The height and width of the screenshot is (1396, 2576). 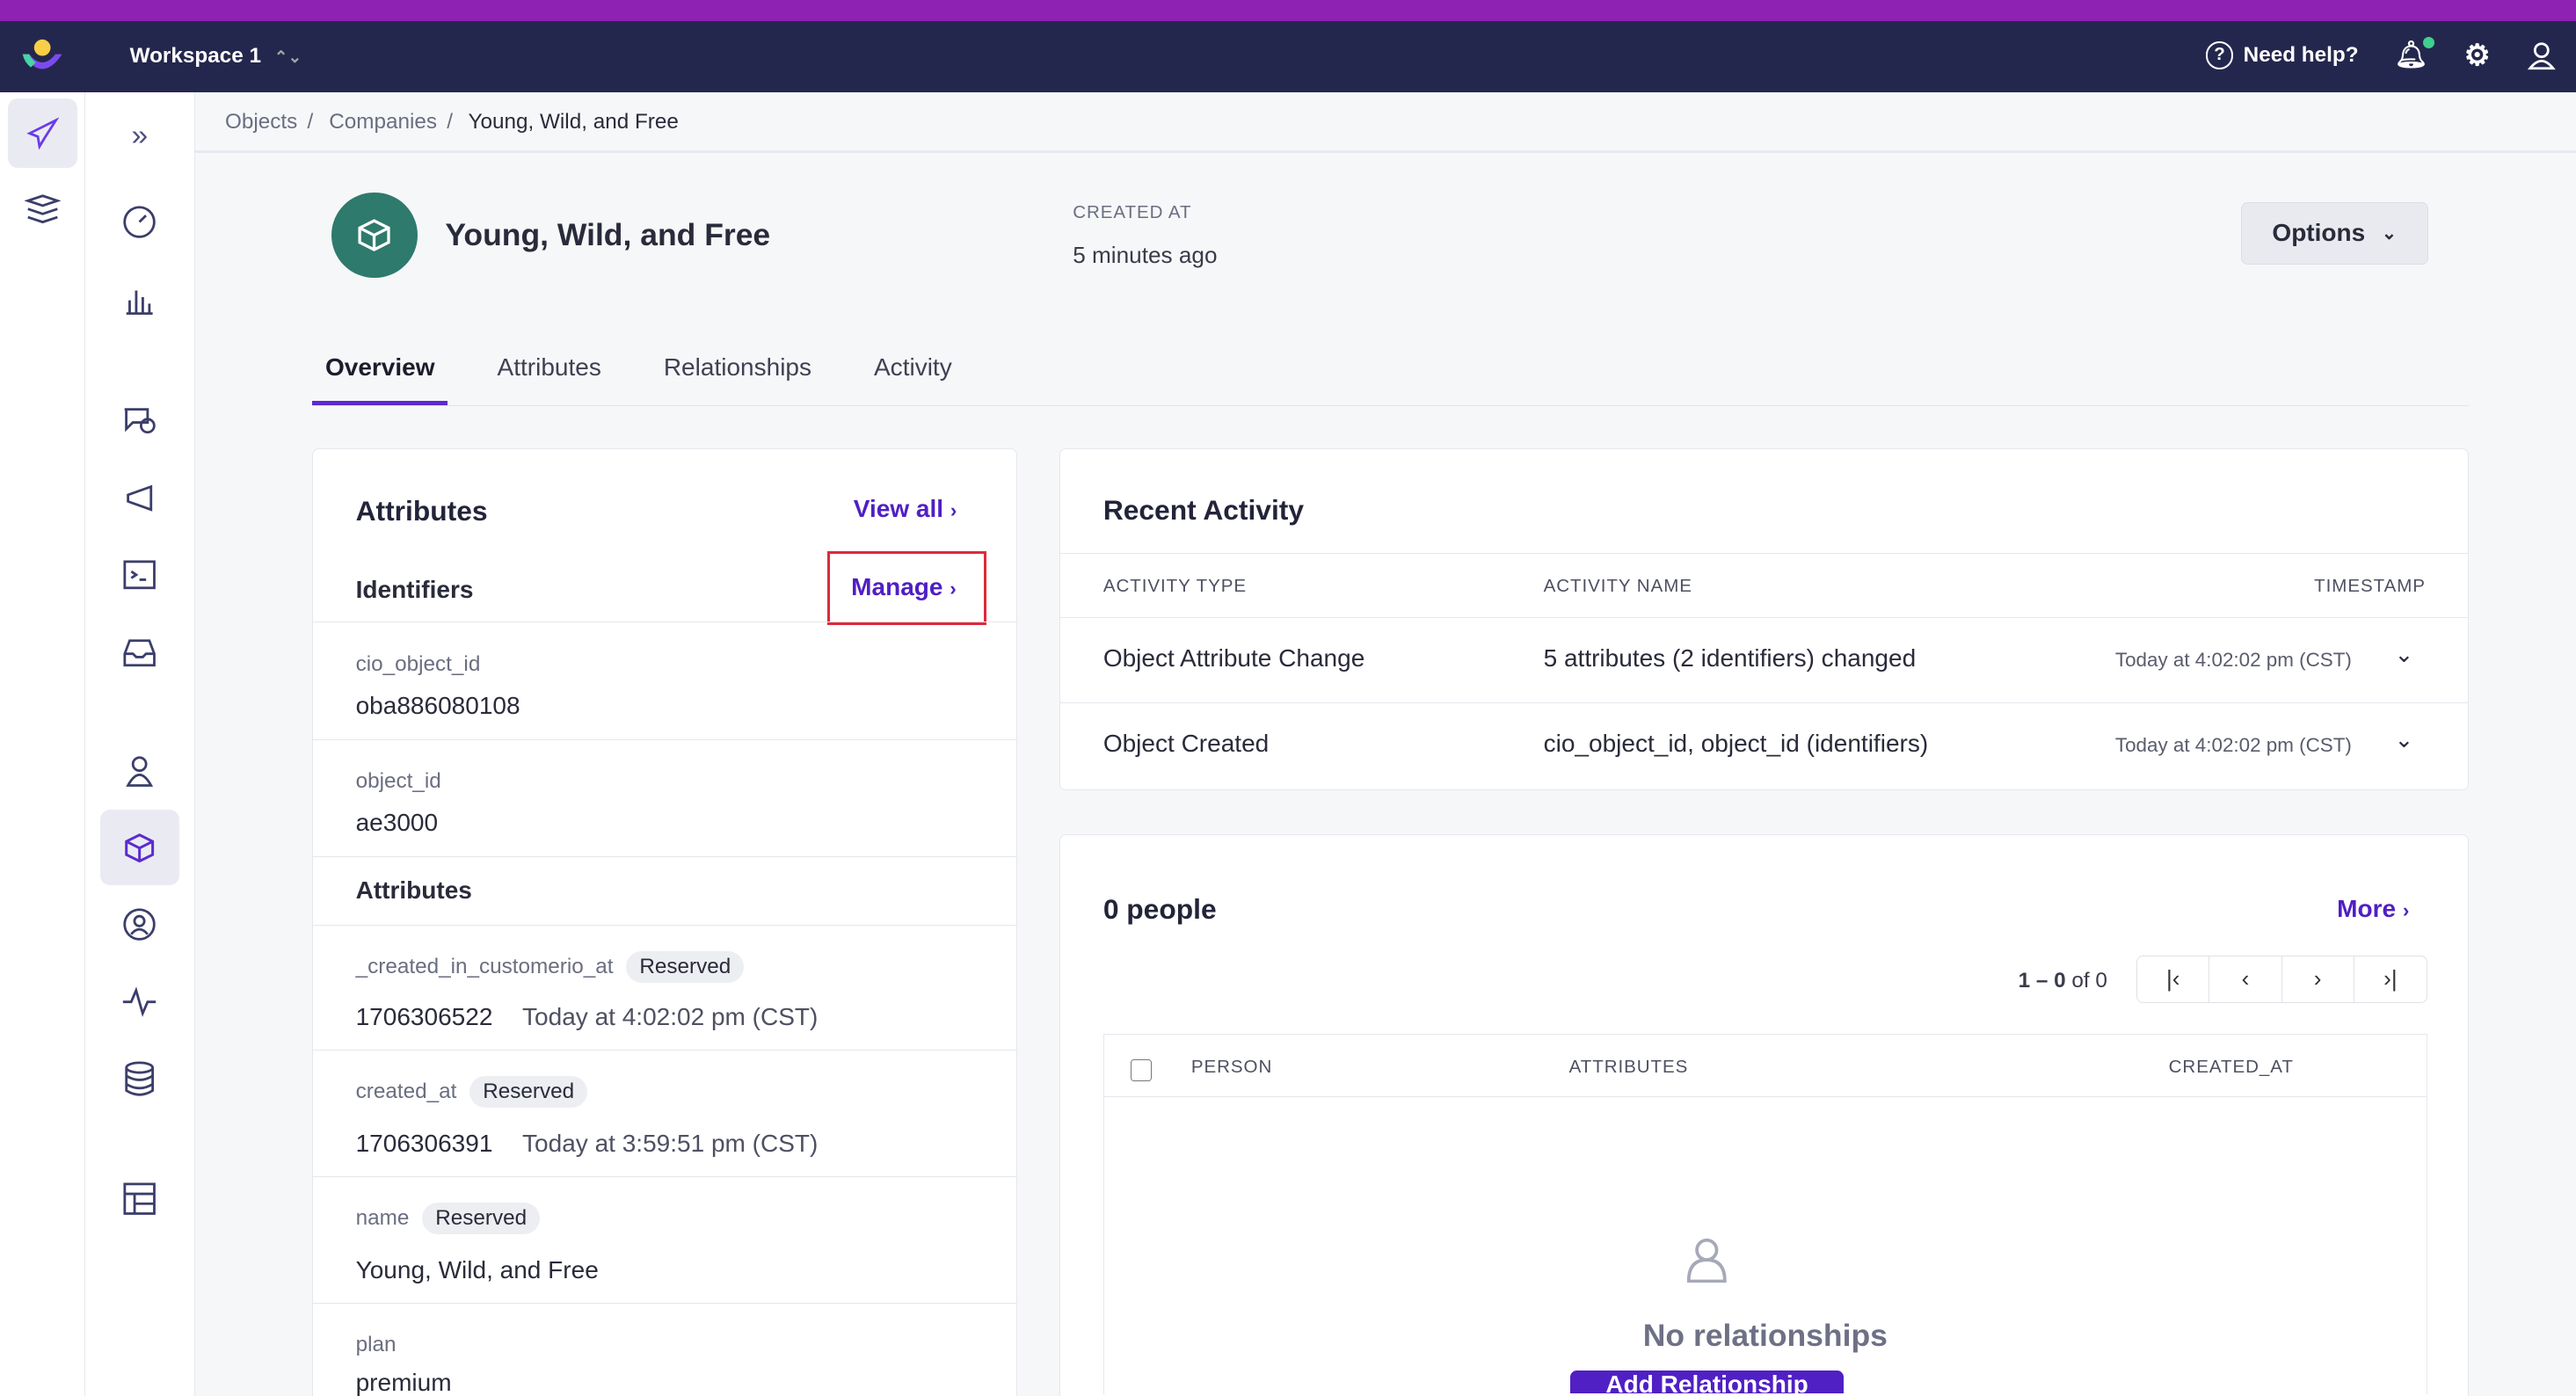 What do you see at coordinates (1132, 211) in the screenshot?
I see `created-at-label: CREATED AT` at bounding box center [1132, 211].